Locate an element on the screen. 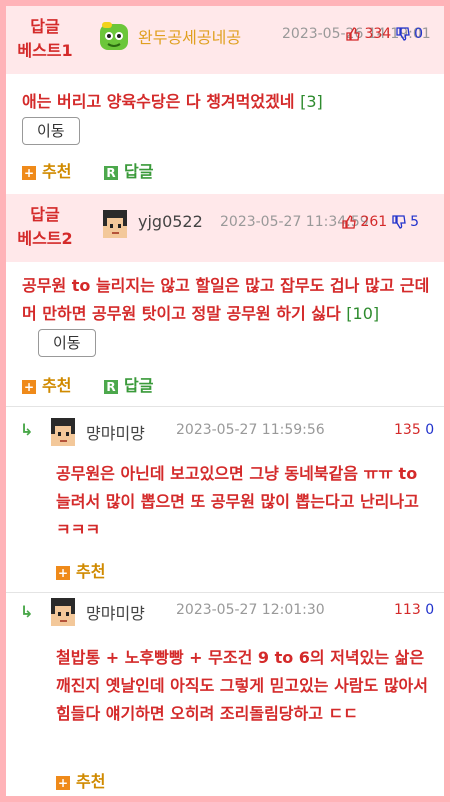 The image size is (450, 802). vote-counts: 135 0 is located at coordinates (414, 430).